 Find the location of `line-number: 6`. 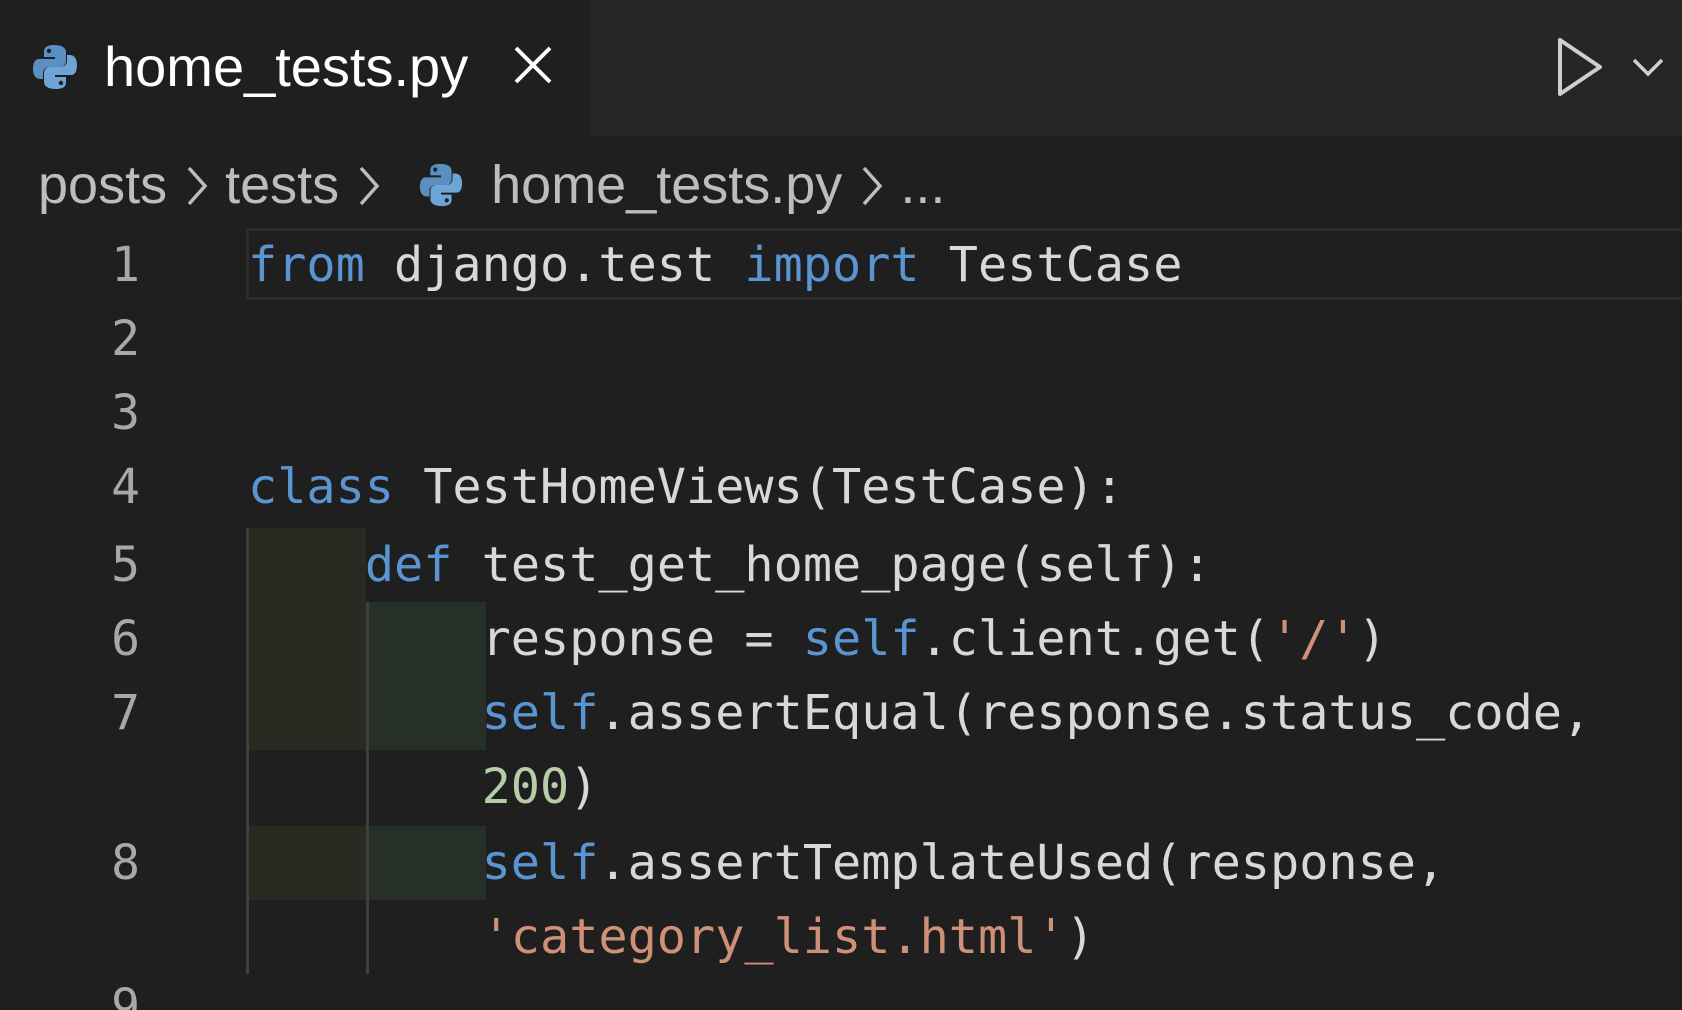

line-number: 6 is located at coordinates (125, 639).